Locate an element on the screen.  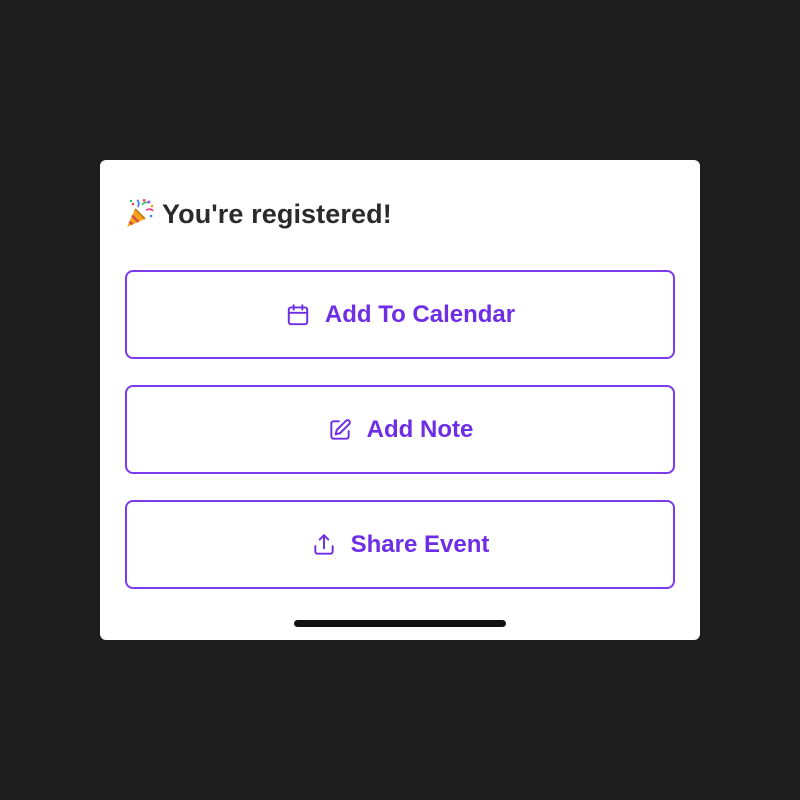
add-note-button: Add Note is located at coordinates (400, 429).